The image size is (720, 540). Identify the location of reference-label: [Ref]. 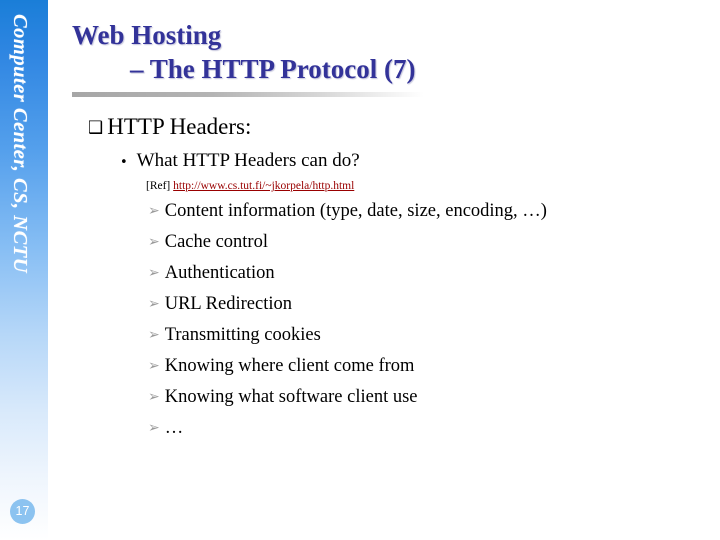
(158, 186).